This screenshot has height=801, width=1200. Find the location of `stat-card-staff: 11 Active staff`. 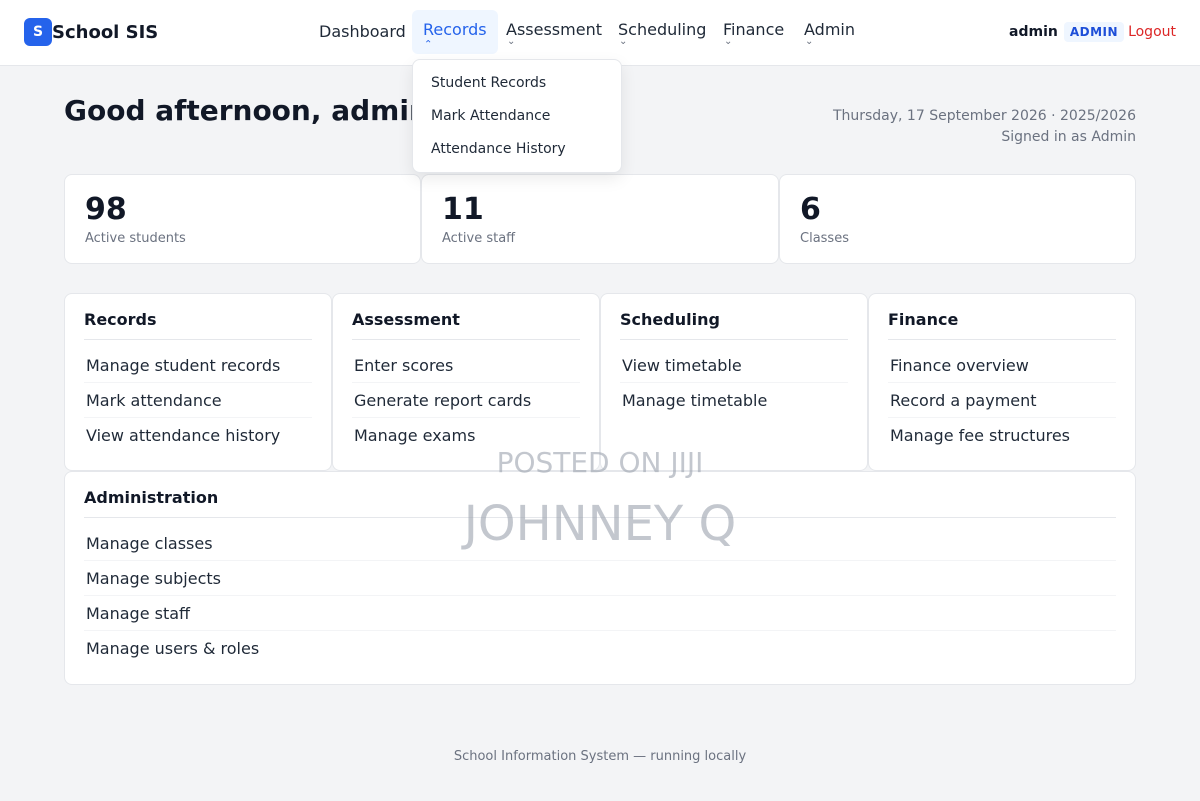

stat-card-staff: 11 Active staff is located at coordinates (600, 219).